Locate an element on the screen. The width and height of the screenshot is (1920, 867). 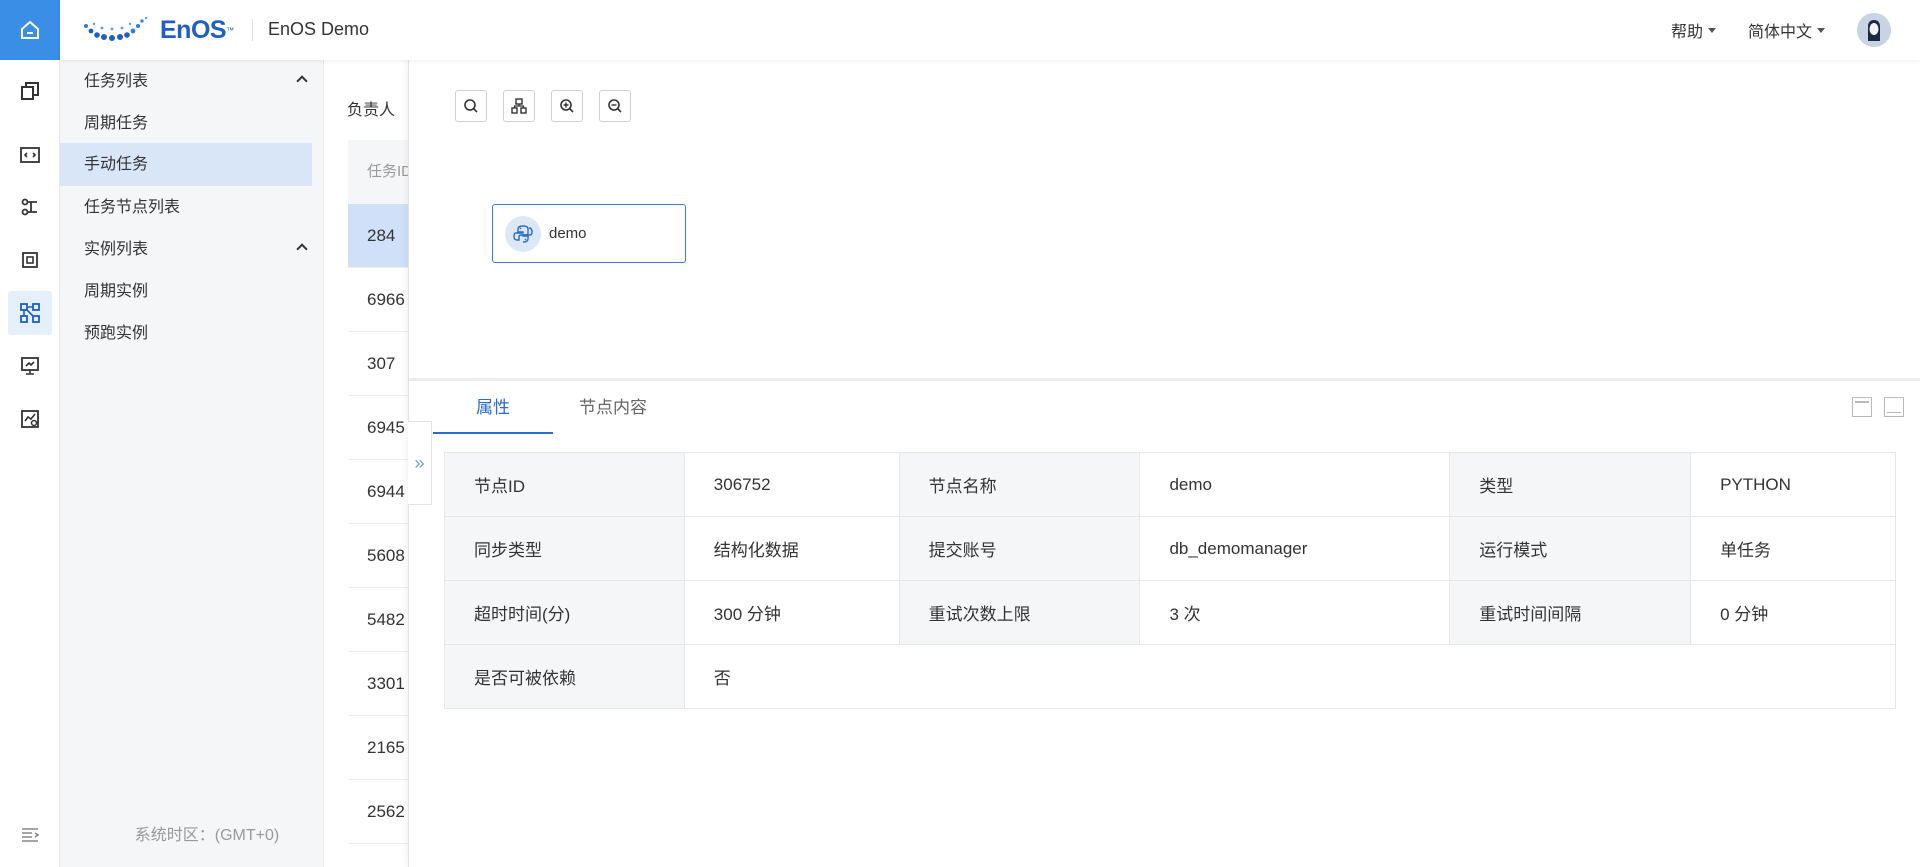
table-row: 5482 is located at coordinates (378, 620).